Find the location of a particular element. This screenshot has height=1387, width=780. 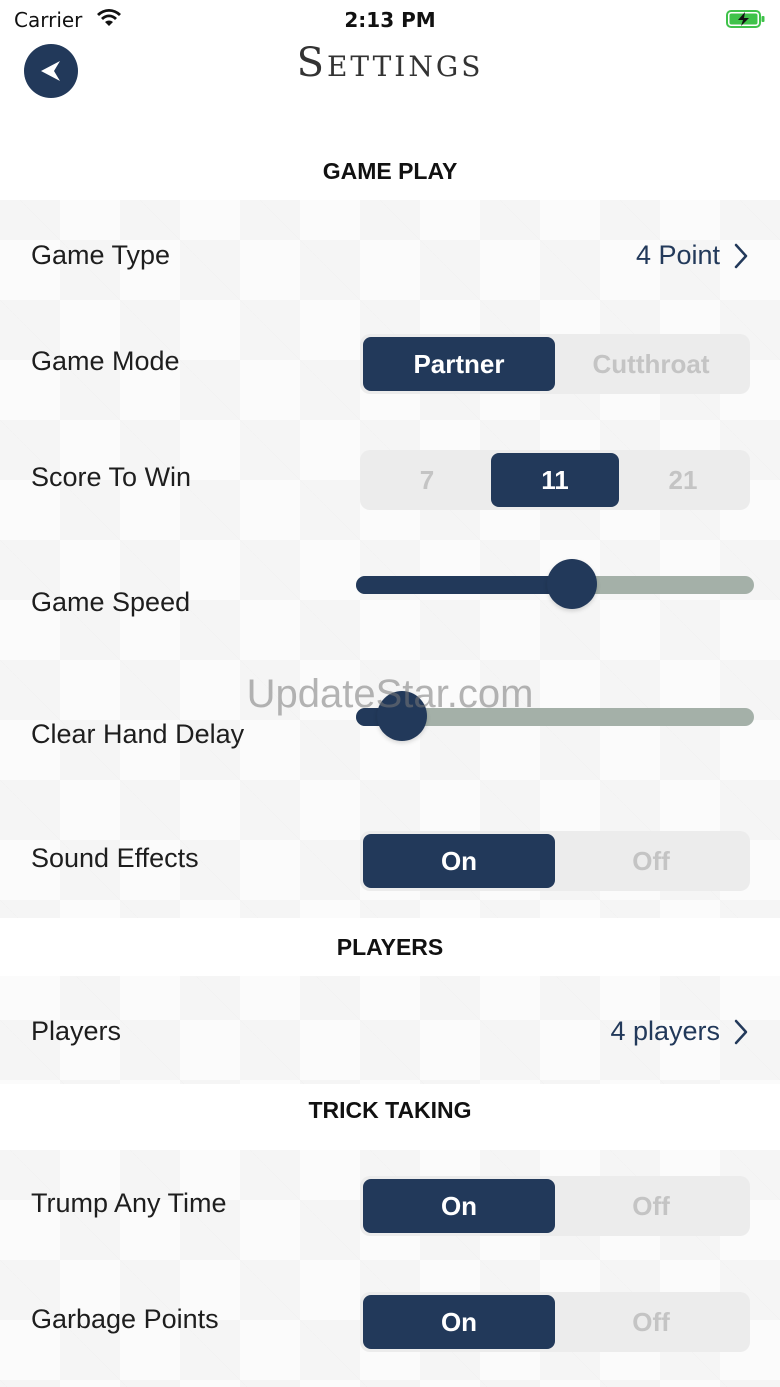

trump-any-time-label: Trump Any Time is located at coordinates (129, 1203).